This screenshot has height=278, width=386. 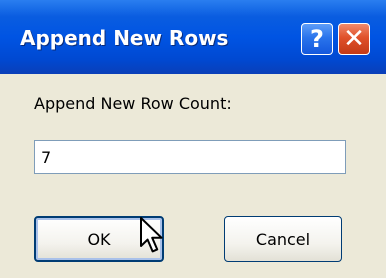 I want to click on help-button: ?, so click(x=317, y=39).